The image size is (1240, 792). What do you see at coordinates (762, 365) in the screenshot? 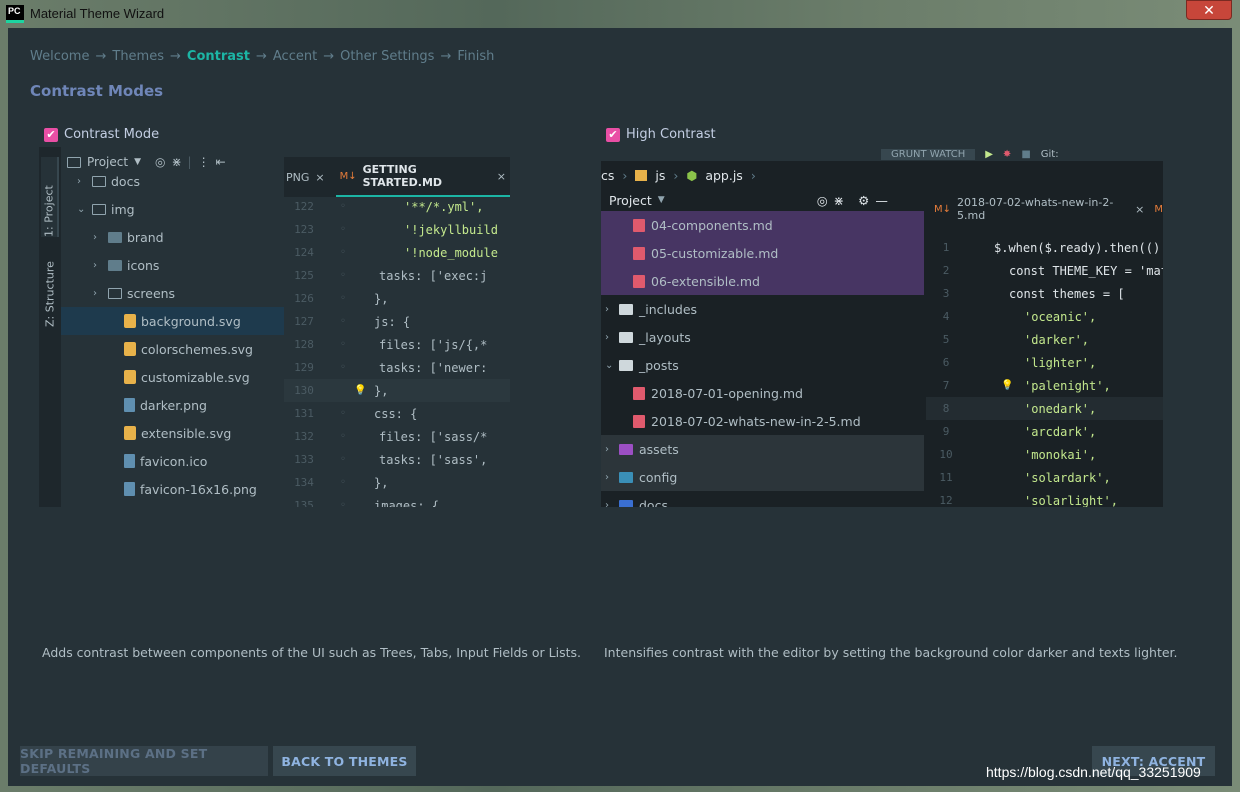
I see `tree-item: ⌄ _posts` at bounding box center [762, 365].